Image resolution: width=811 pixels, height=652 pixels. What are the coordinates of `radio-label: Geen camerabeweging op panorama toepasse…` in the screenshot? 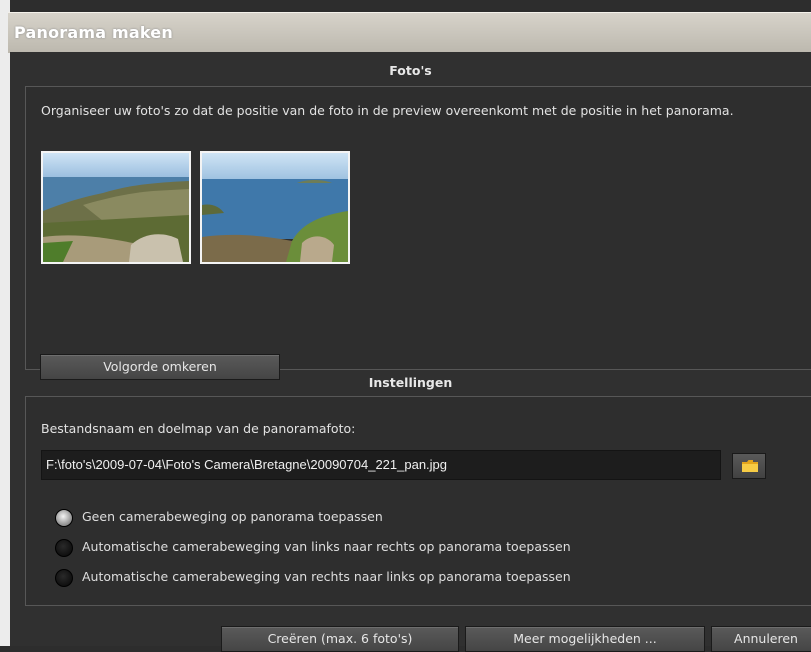 It's located at (232, 516).